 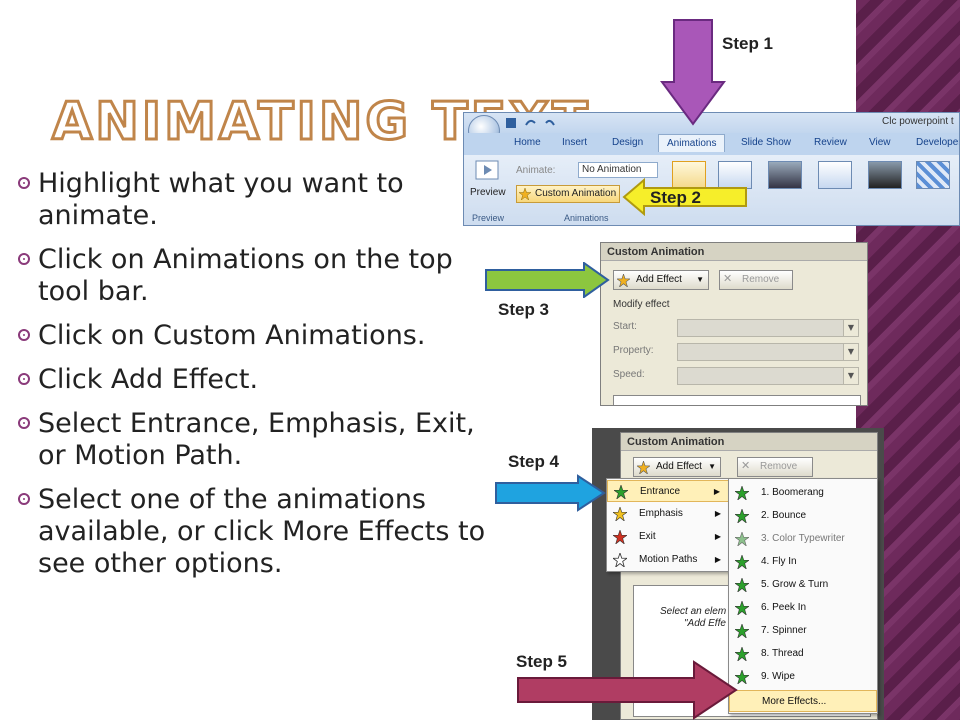 I want to click on emphasis-star-icon, so click(x=620, y=514).